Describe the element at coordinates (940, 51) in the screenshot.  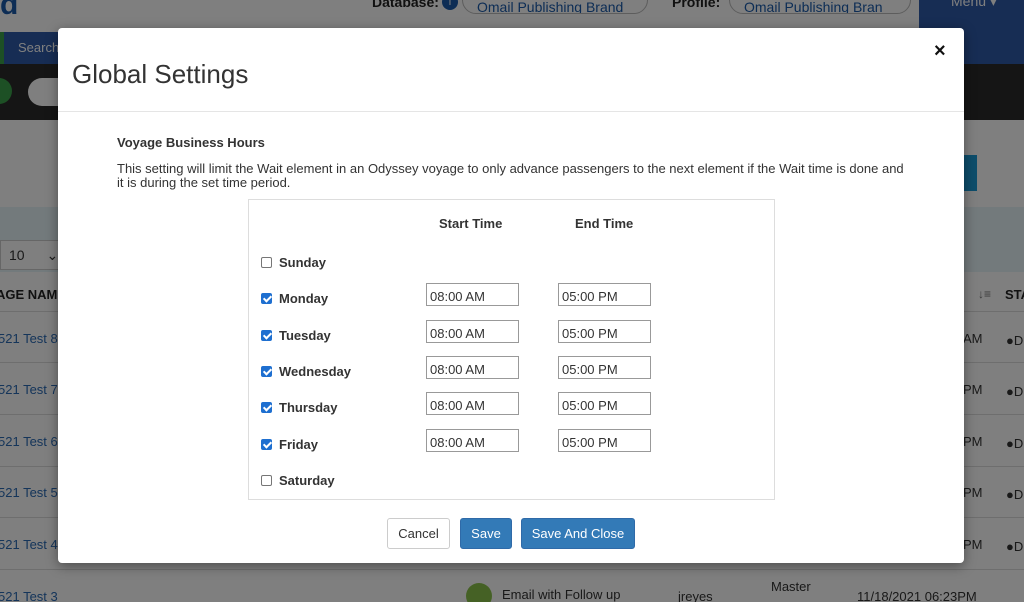
I see `close-icon: ×` at that location.